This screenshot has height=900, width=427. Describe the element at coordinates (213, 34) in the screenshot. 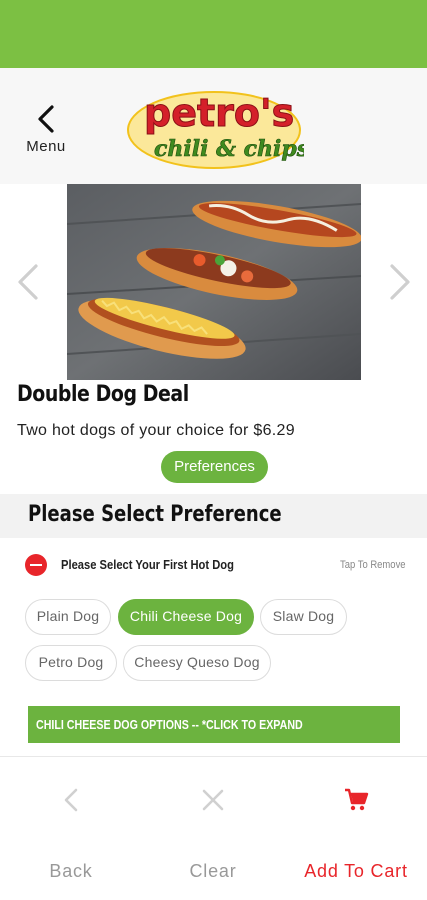

I see `status-bar` at that location.